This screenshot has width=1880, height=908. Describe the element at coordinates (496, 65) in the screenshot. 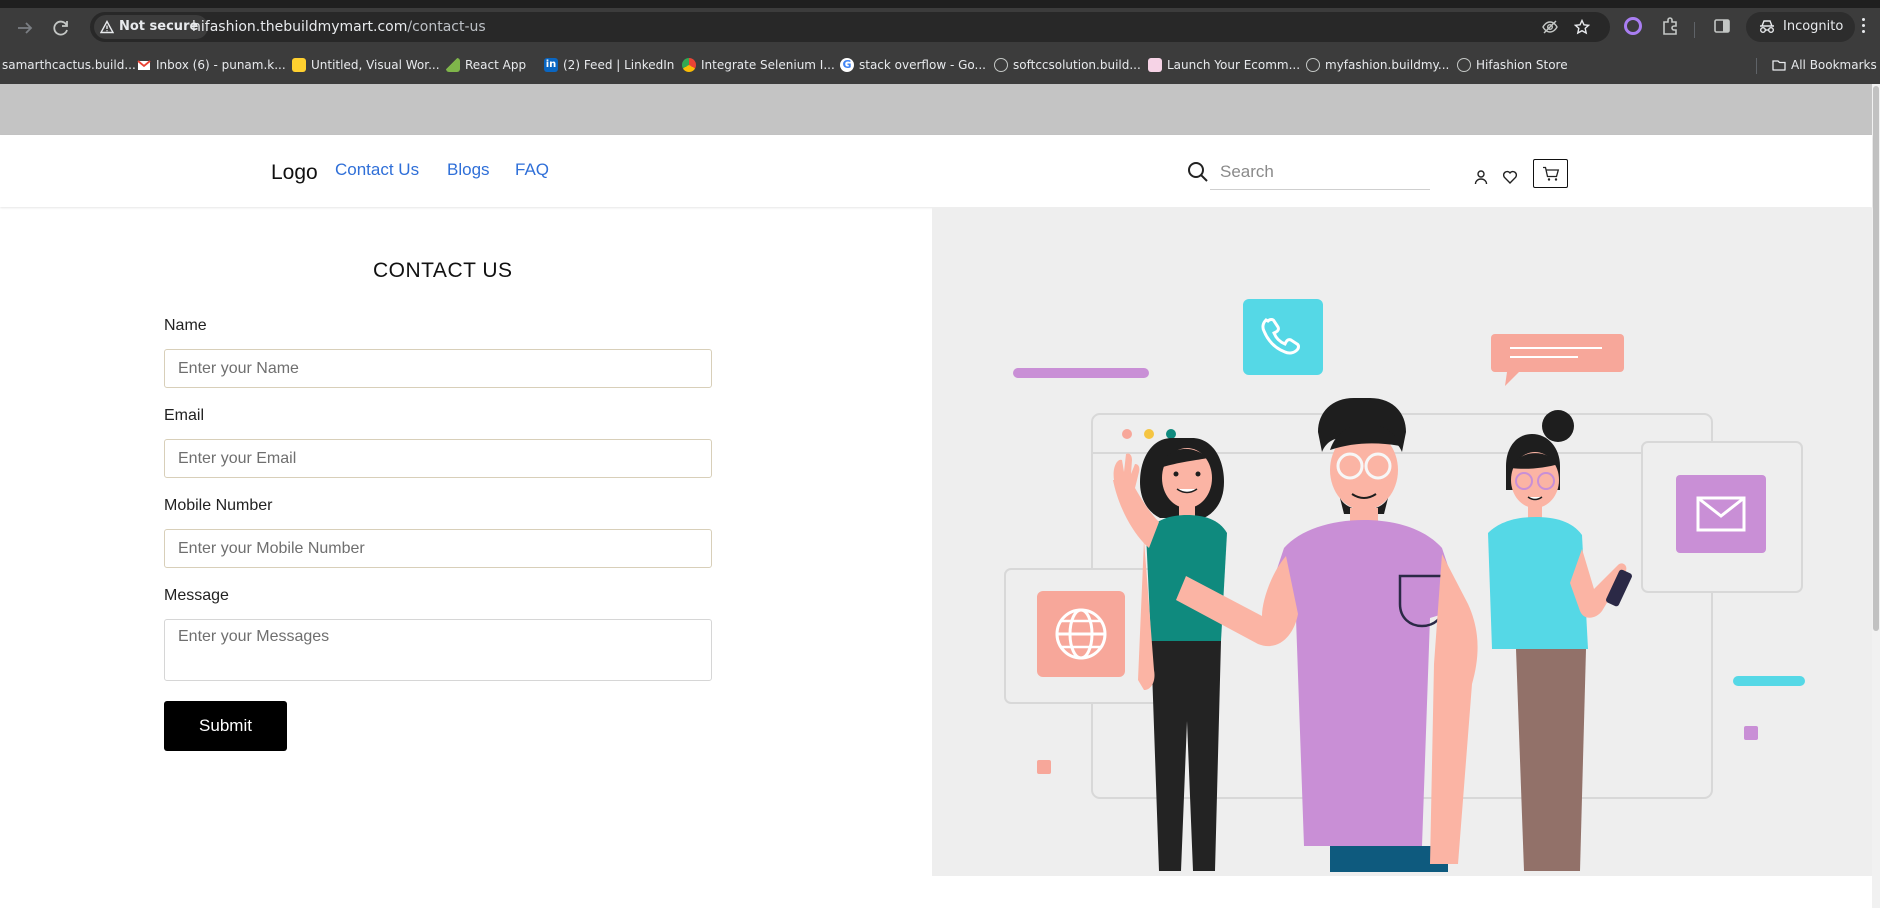

I see `bookmark-label: React App` at that location.